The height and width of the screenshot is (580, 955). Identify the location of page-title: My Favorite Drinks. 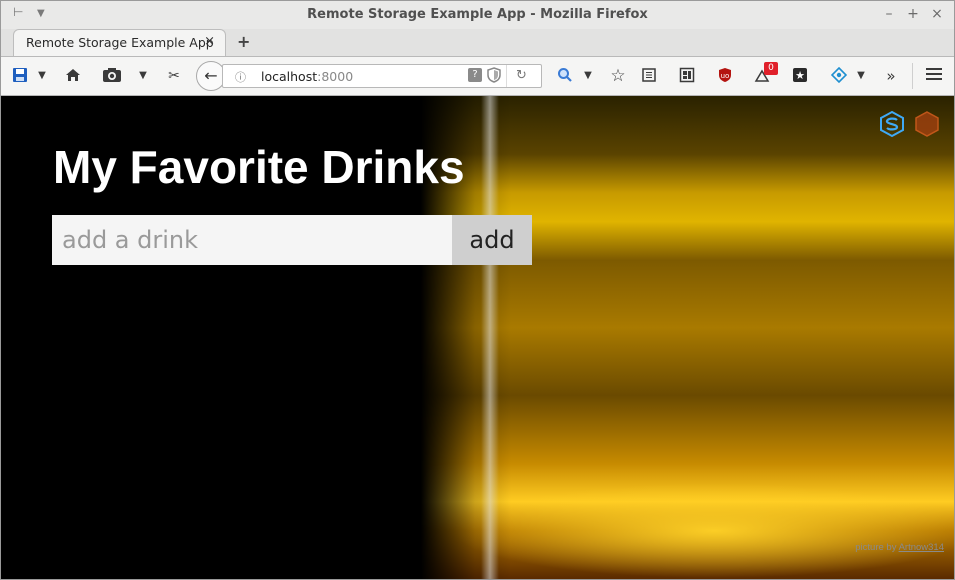
(259, 167).